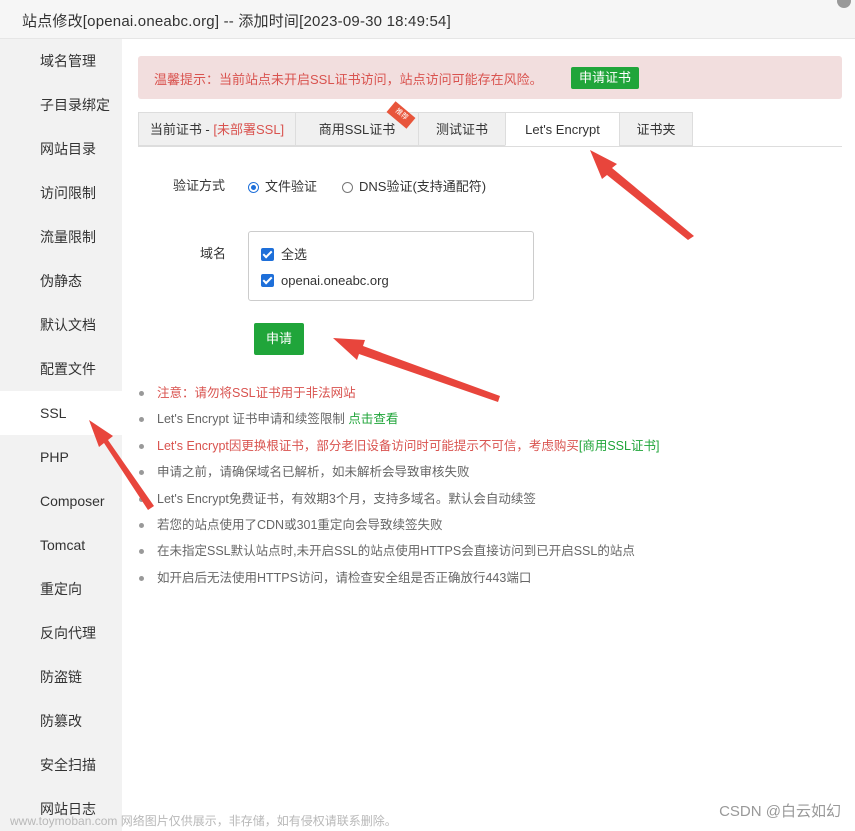 The image size is (855, 831). What do you see at coordinates (199, 185) in the screenshot?
I see `verify-method-label: 验证方式` at bounding box center [199, 185].